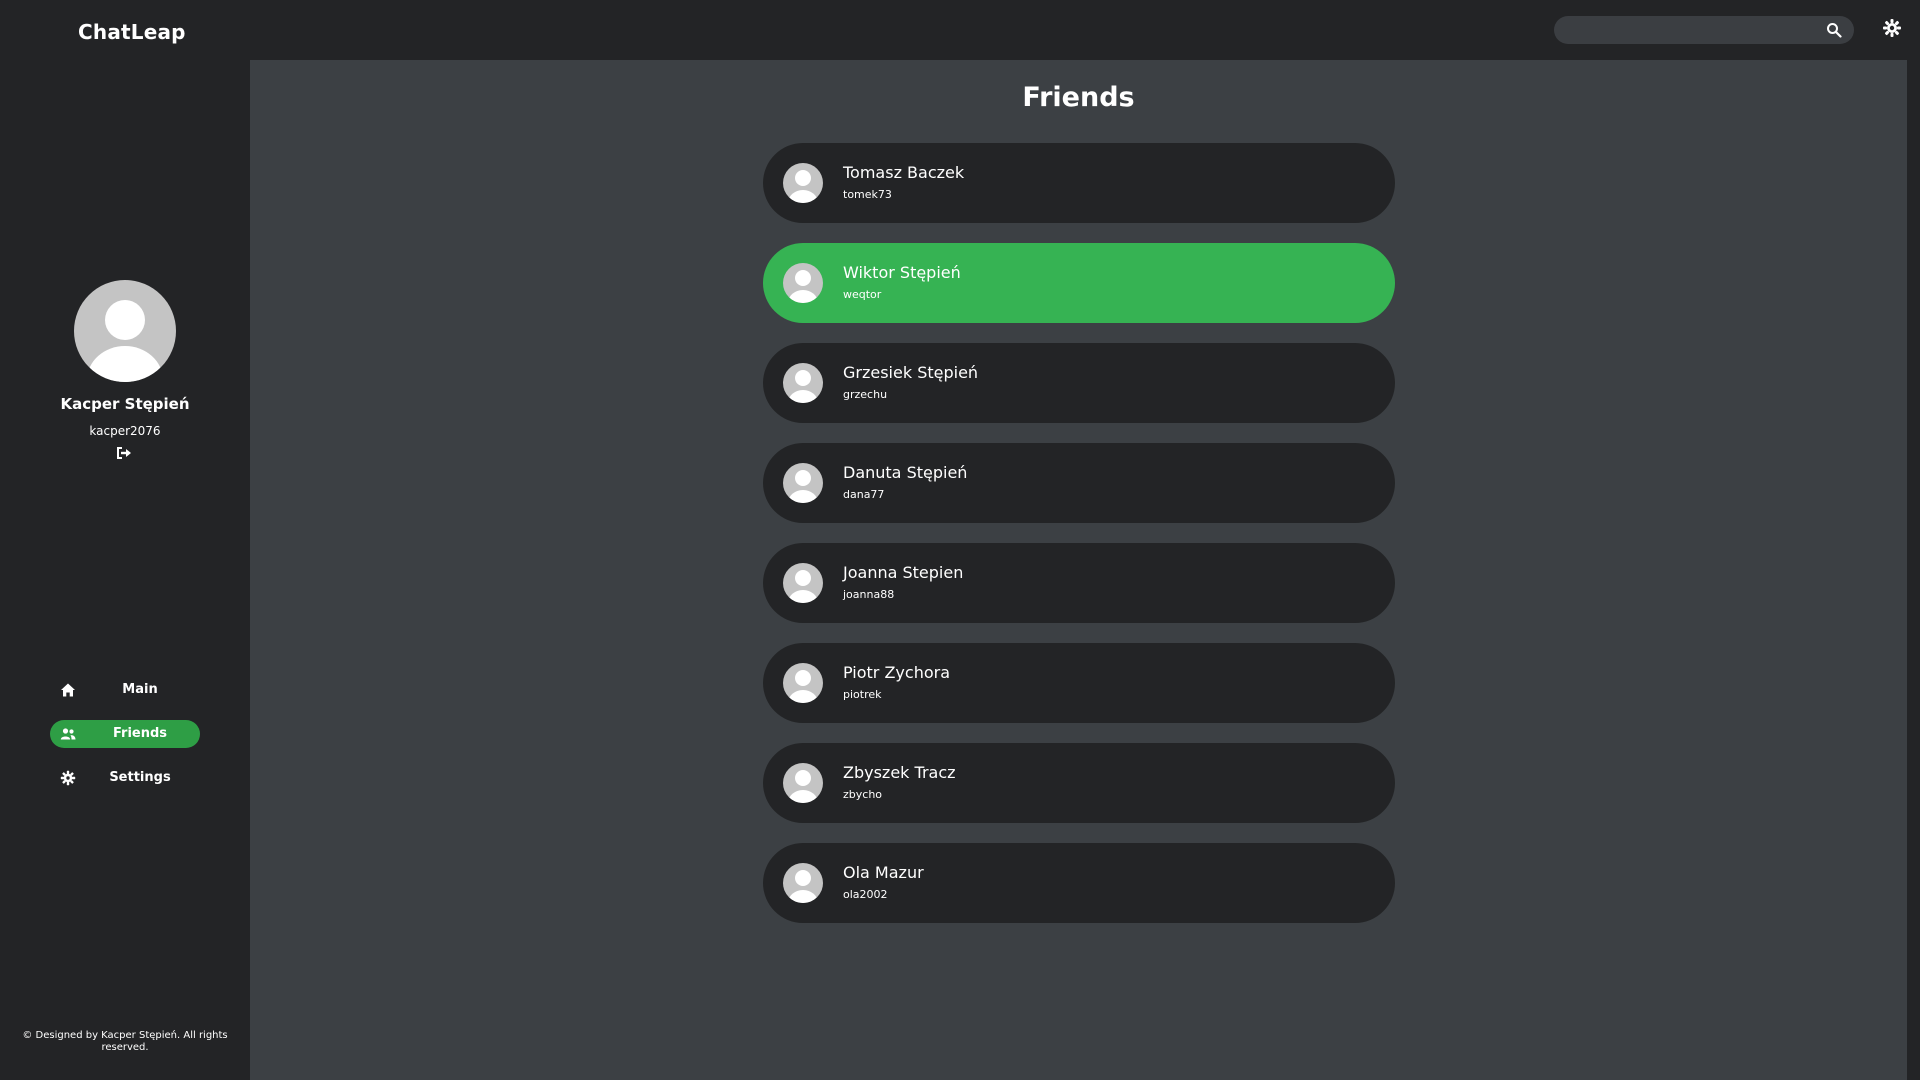 The height and width of the screenshot is (1080, 1920). Describe the element at coordinates (1079, 683) in the screenshot. I see `friend-card: Piotr Zychora piotrek` at that location.